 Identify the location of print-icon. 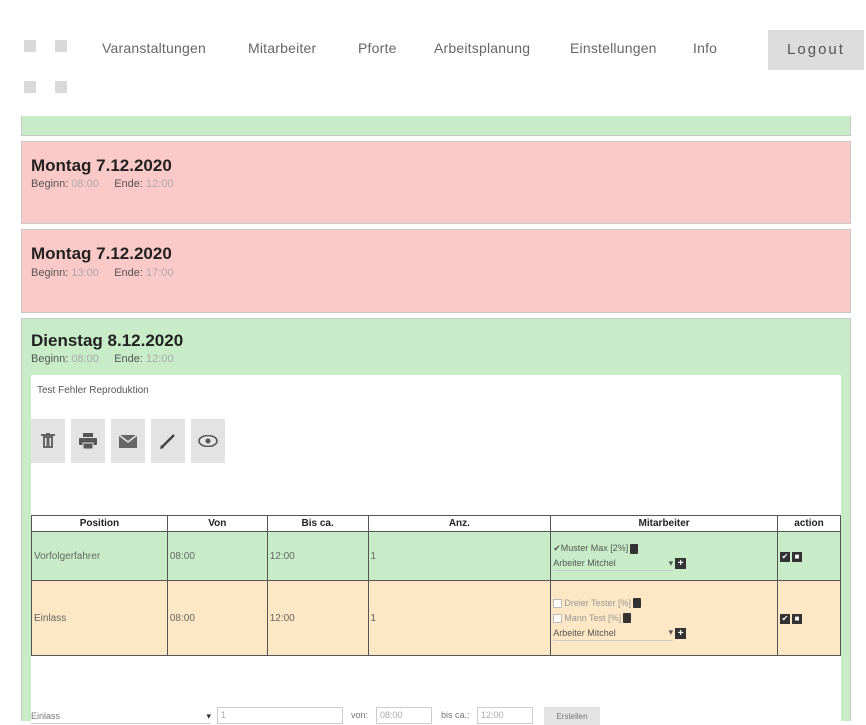
(88, 441).